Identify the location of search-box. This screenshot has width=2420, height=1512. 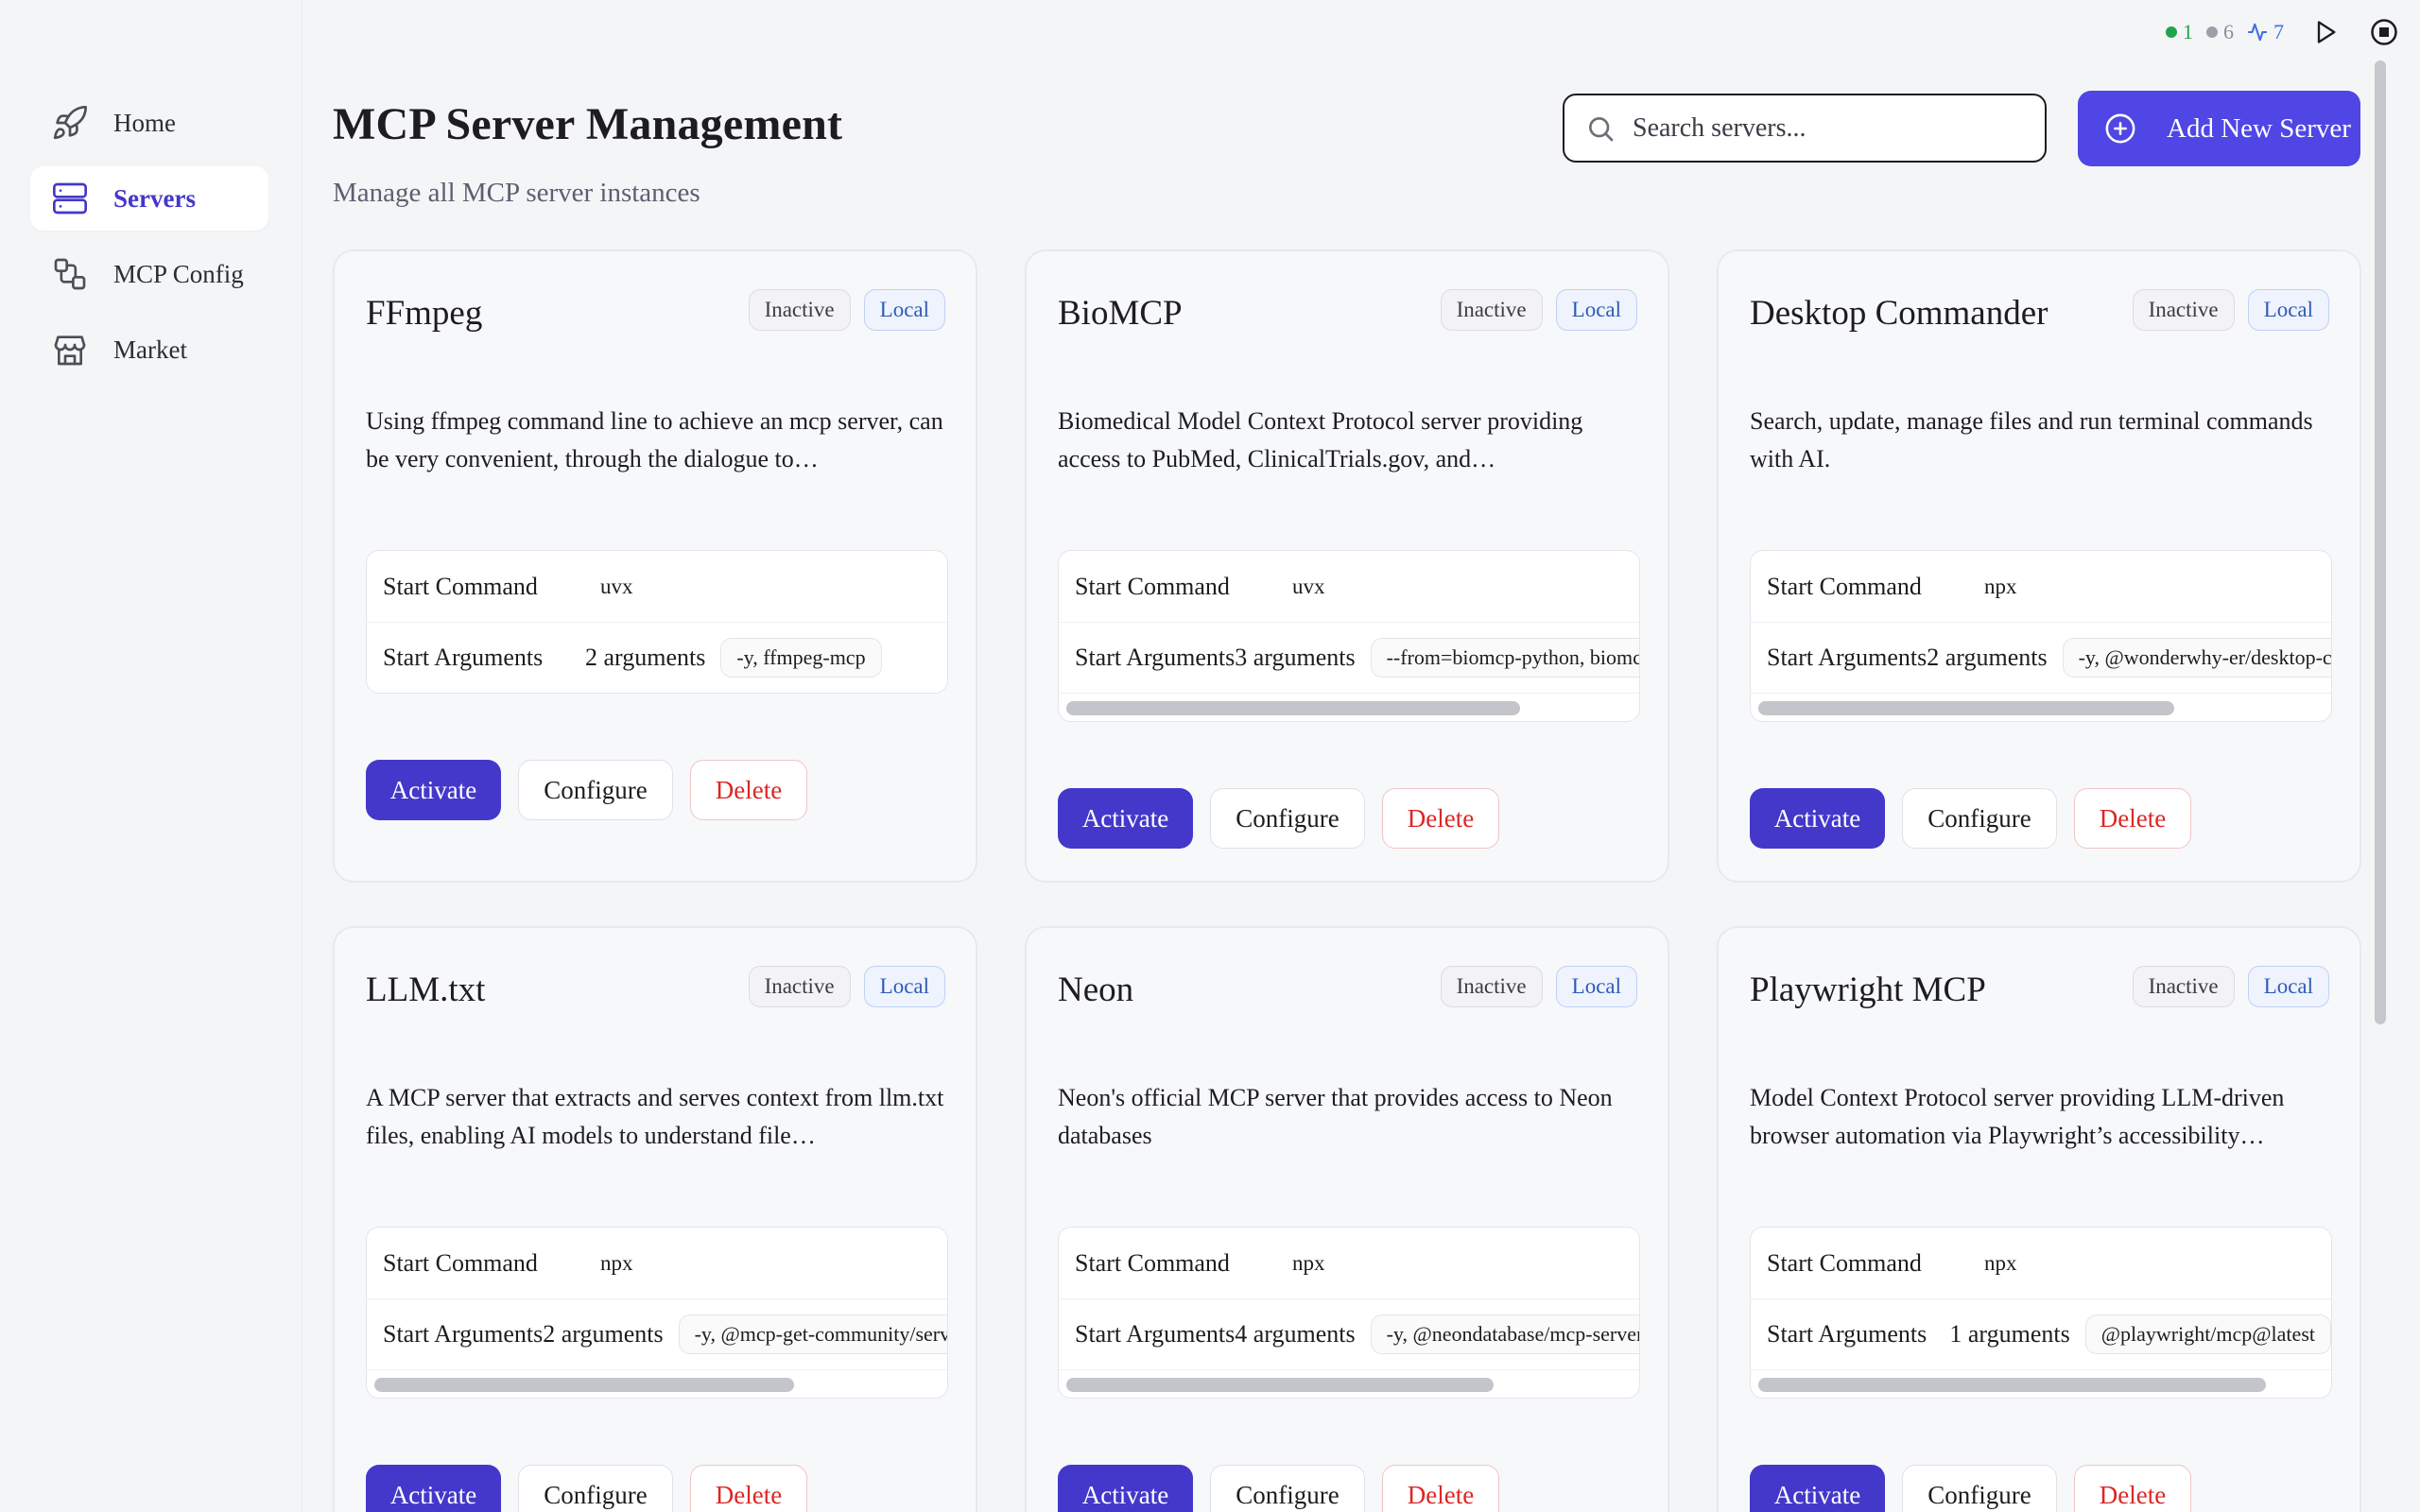
(1805, 128).